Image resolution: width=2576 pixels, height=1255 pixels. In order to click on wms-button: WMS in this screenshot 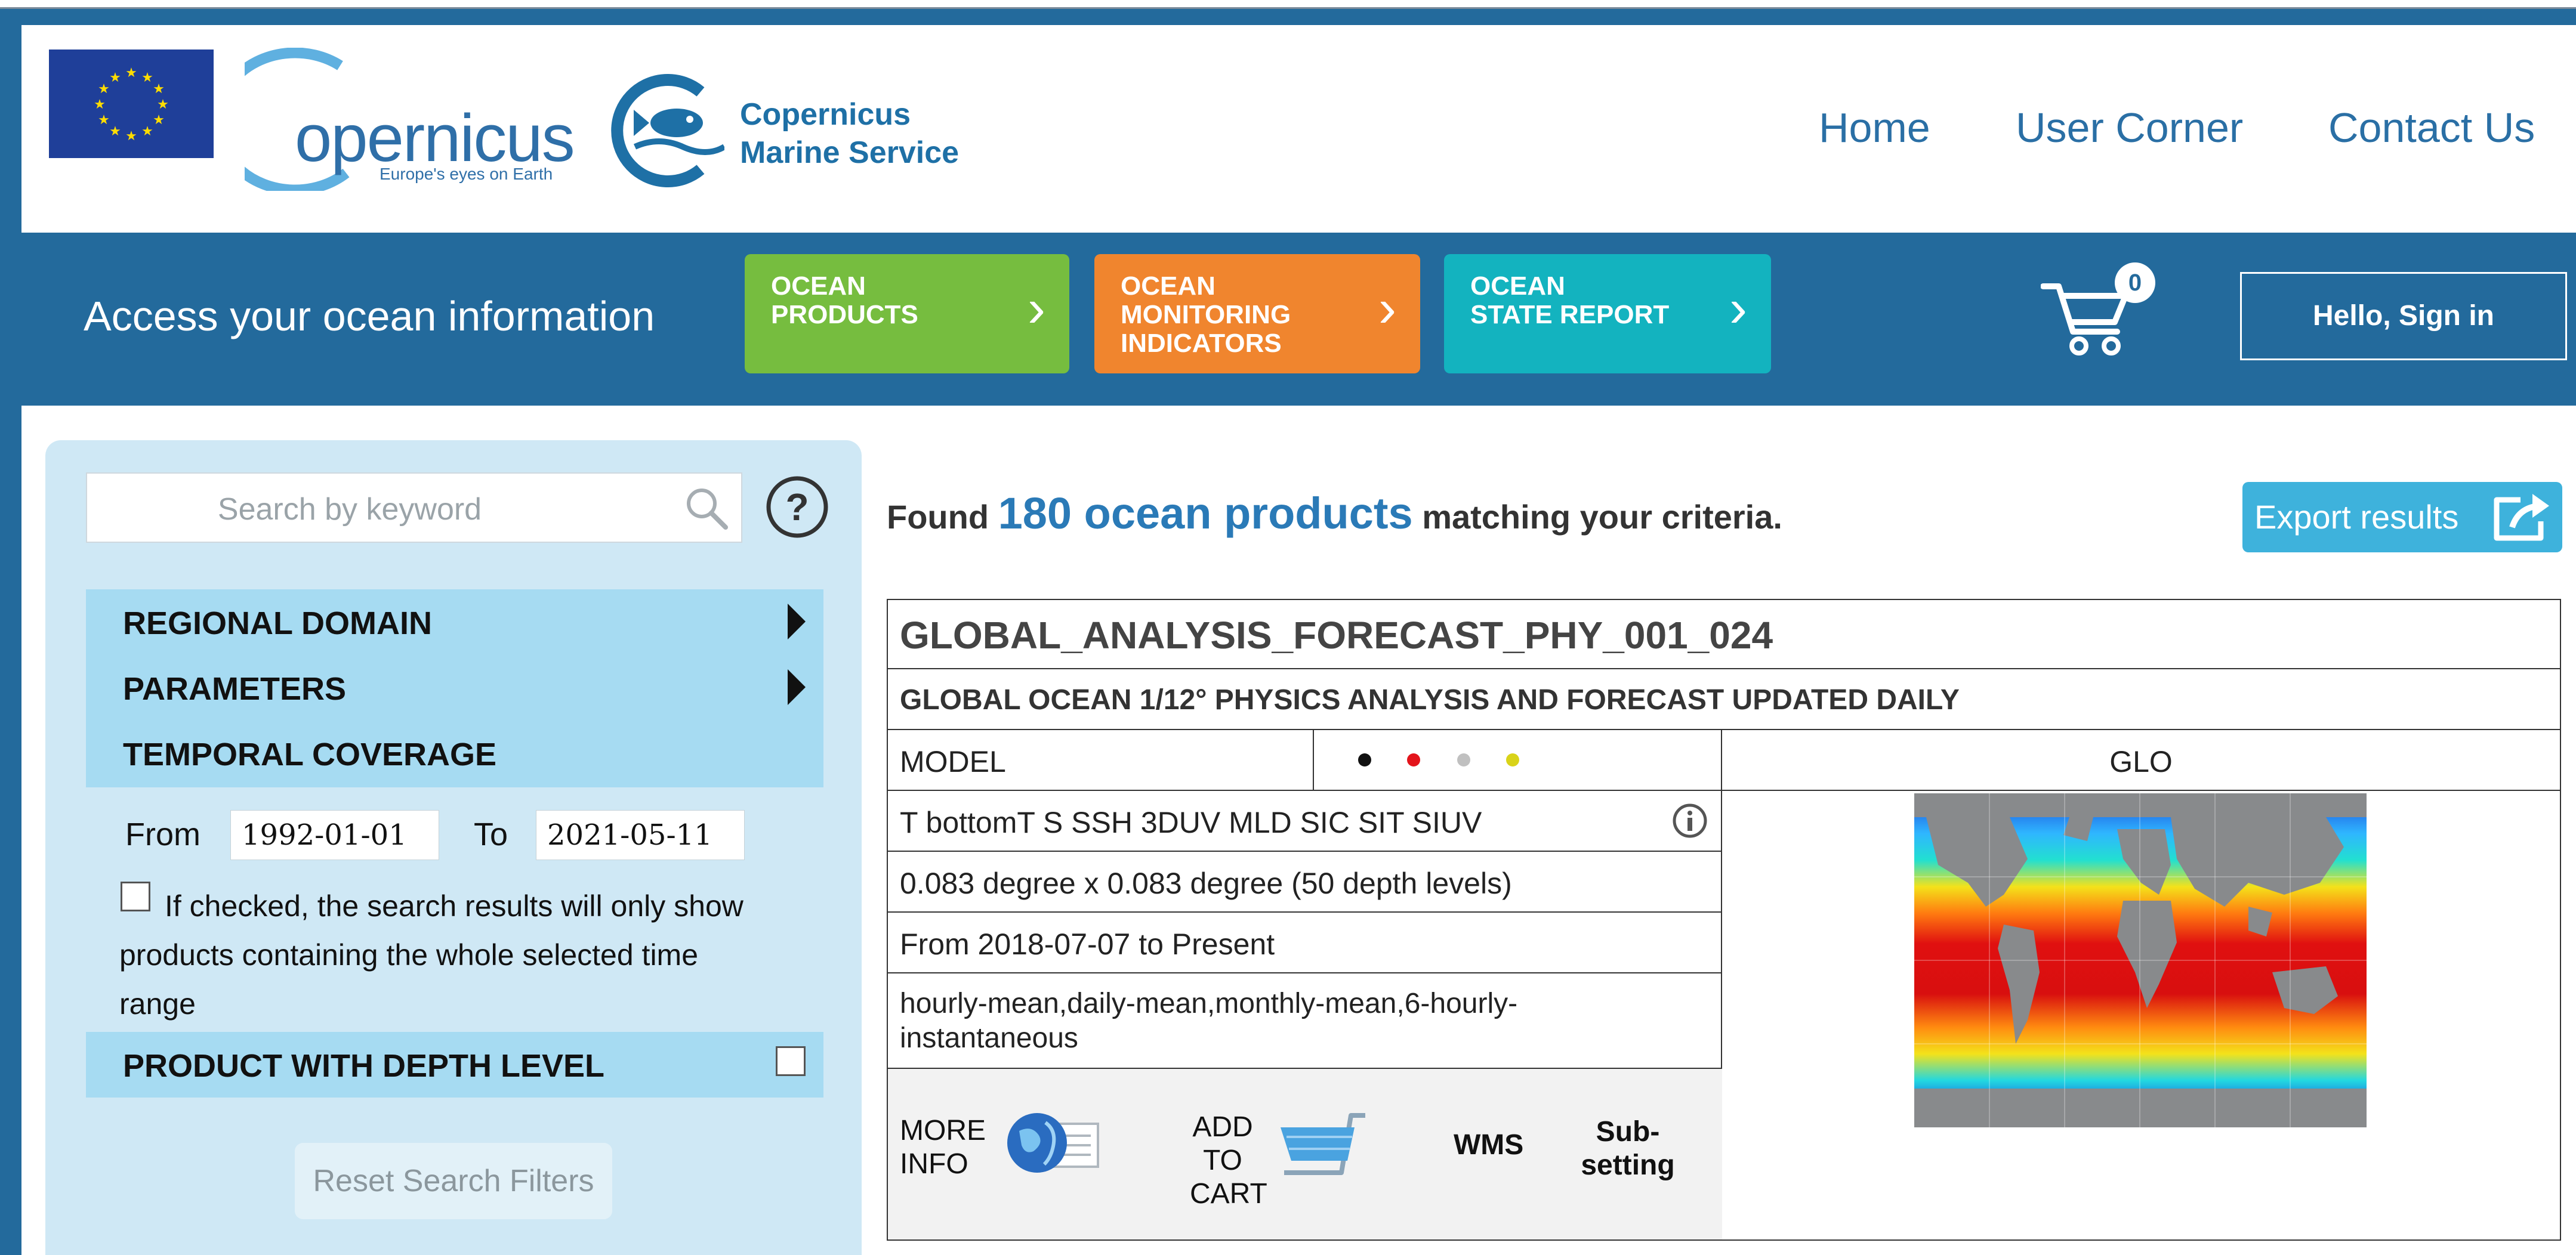, I will do `click(1488, 1145)`.